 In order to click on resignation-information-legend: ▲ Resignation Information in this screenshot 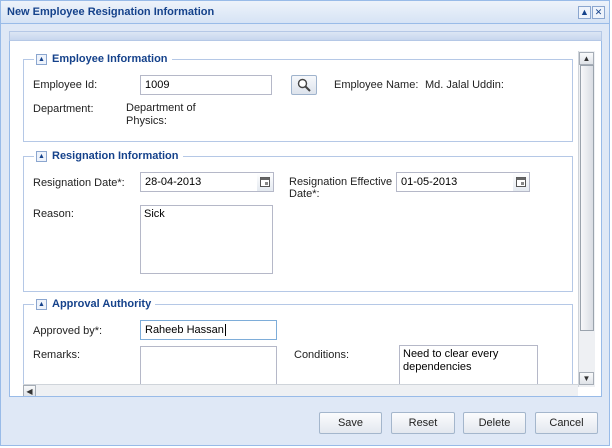, I will do `click(108, 156)`.